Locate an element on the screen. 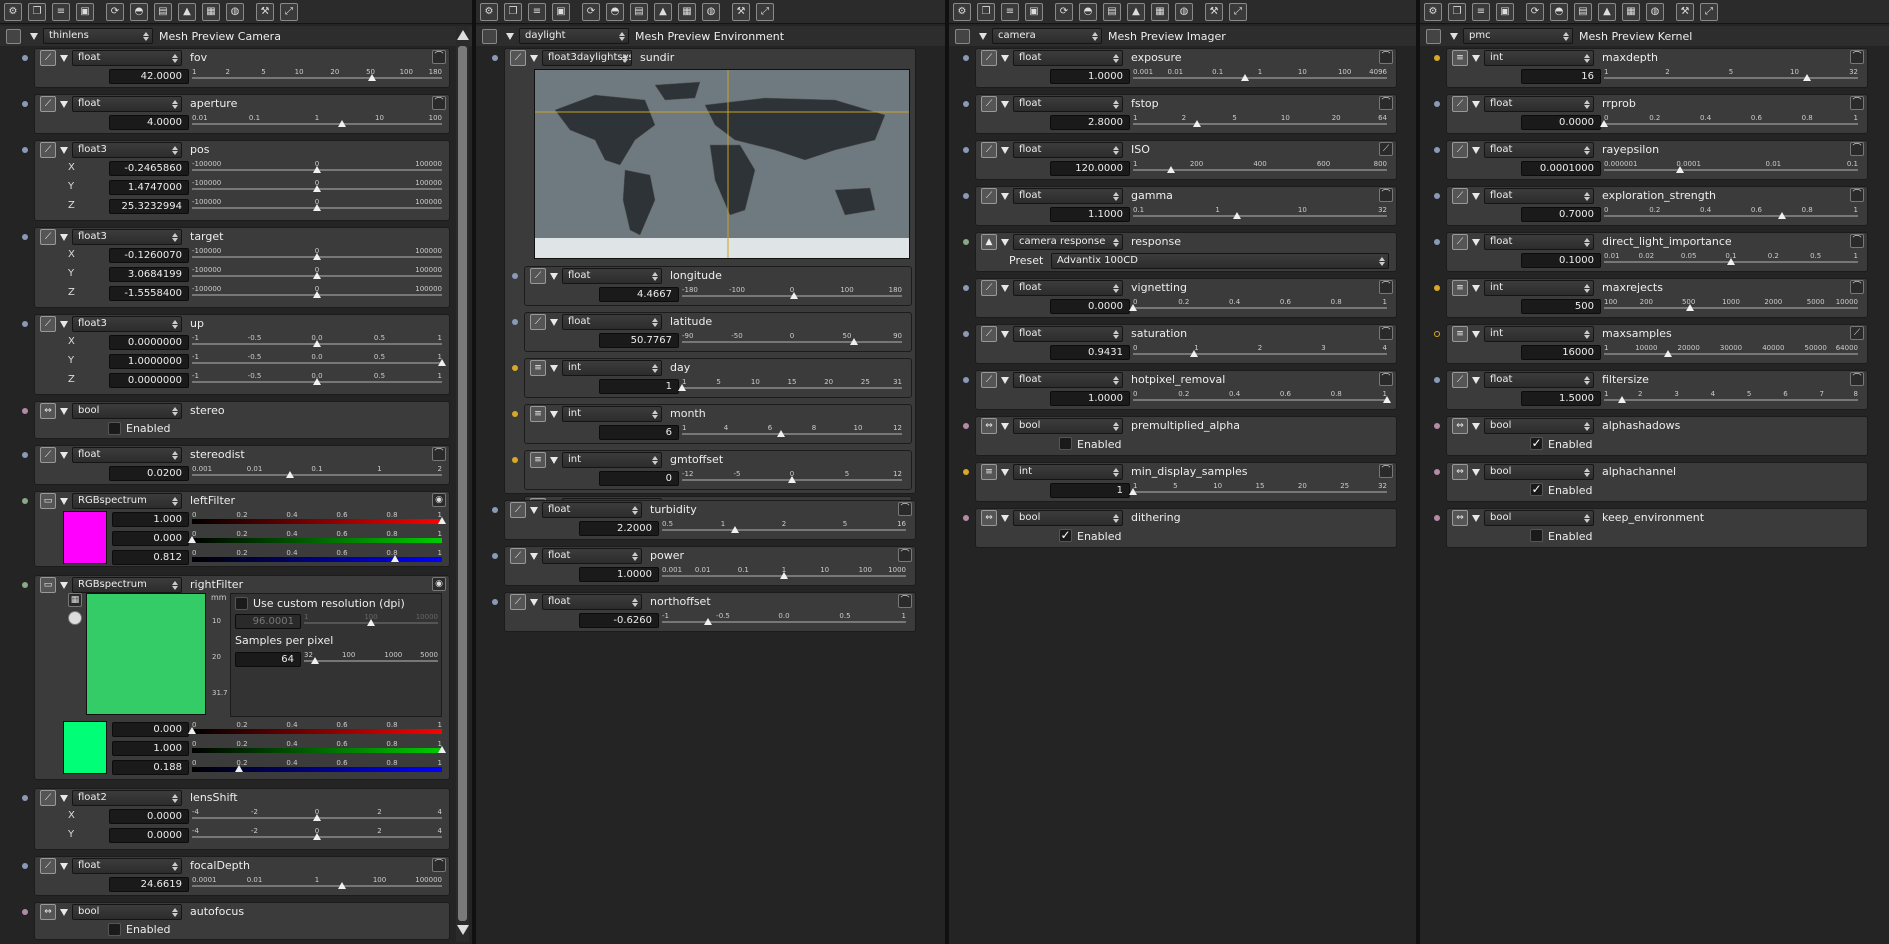 This screenshot has height=944, width=1889. slider-track is located at coordinates (1731, 308).